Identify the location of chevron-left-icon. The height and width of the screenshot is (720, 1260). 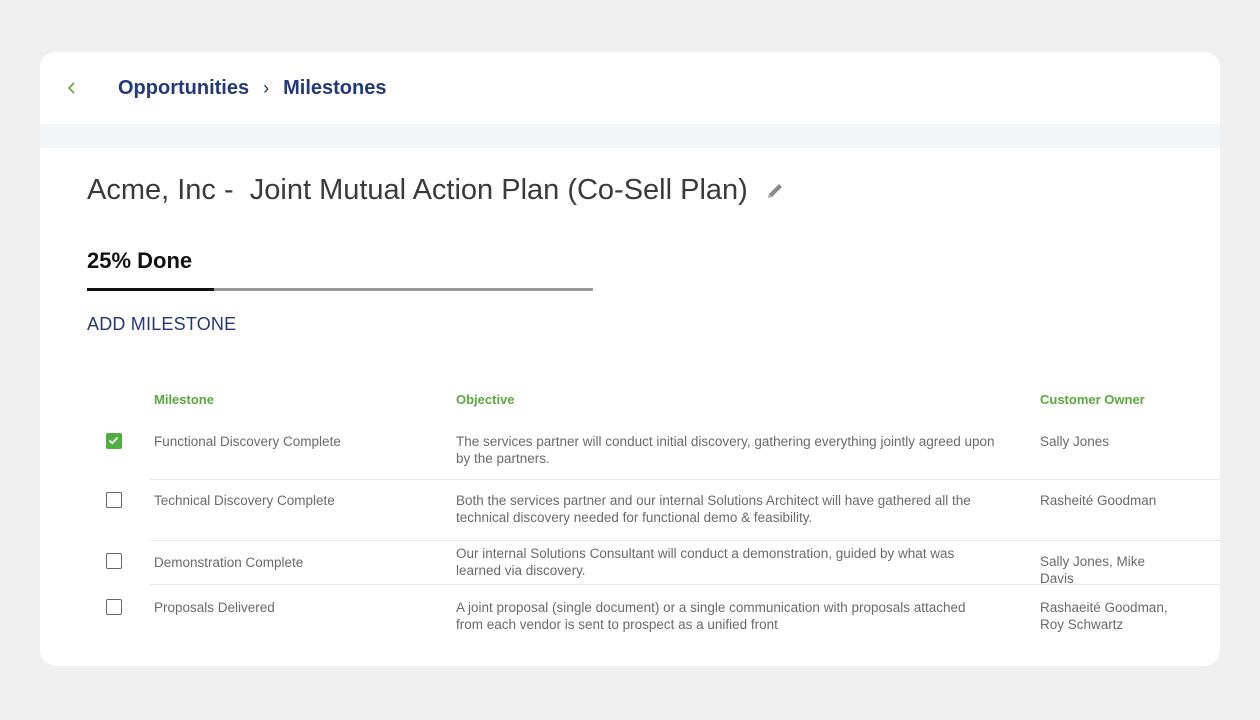
(76, 88).